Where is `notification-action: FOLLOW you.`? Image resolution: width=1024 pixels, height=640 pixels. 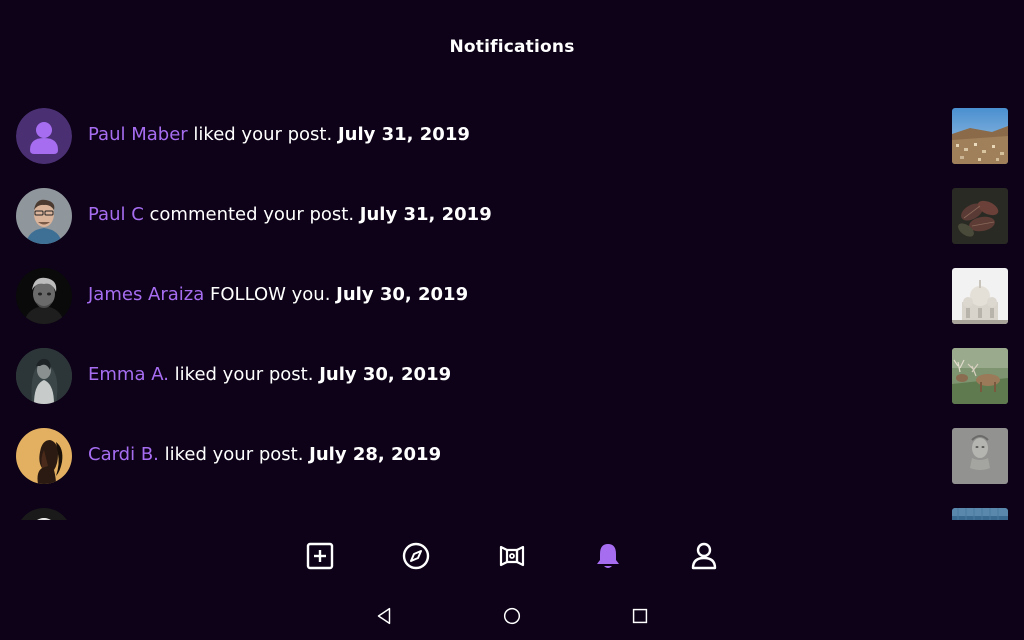 notification-action: FOLLOW you. is located at coordinates (270, 294).